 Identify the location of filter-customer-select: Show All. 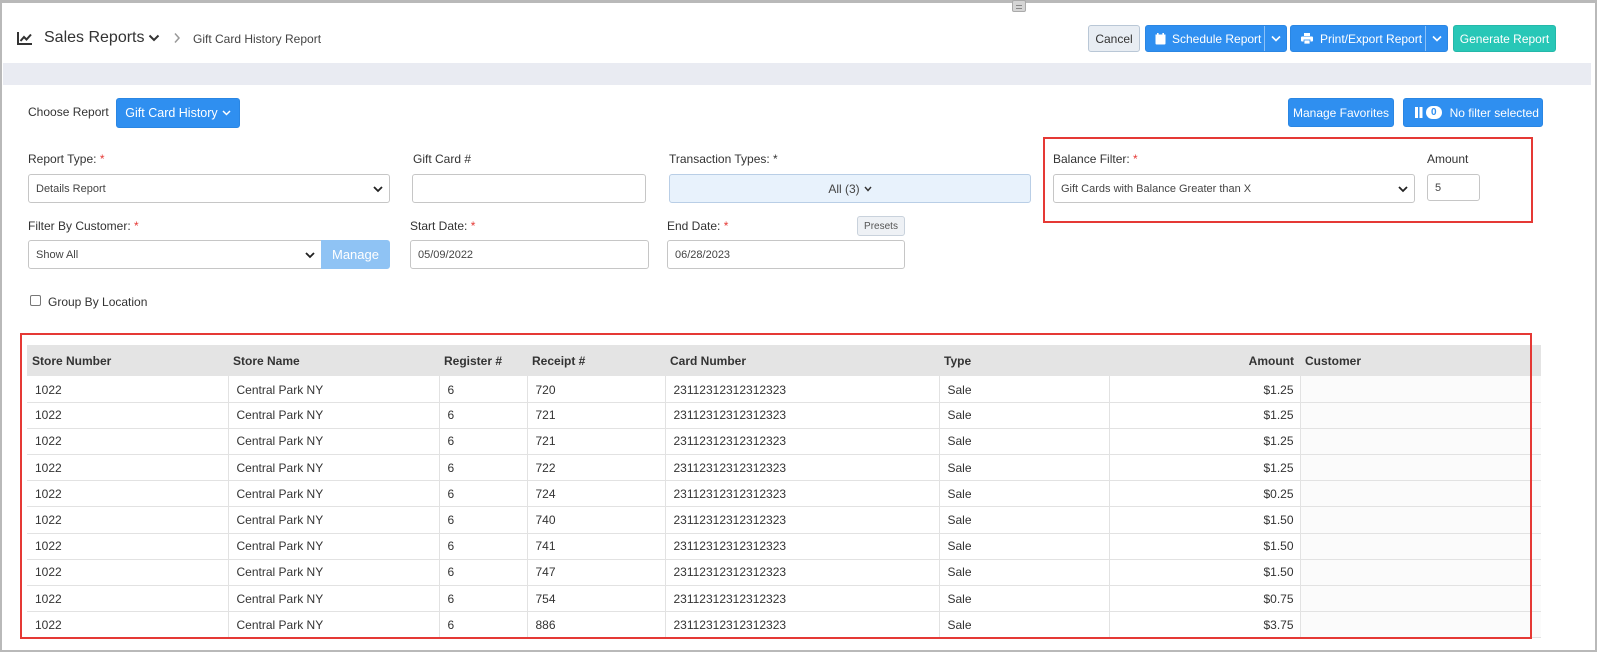
(175, 254).